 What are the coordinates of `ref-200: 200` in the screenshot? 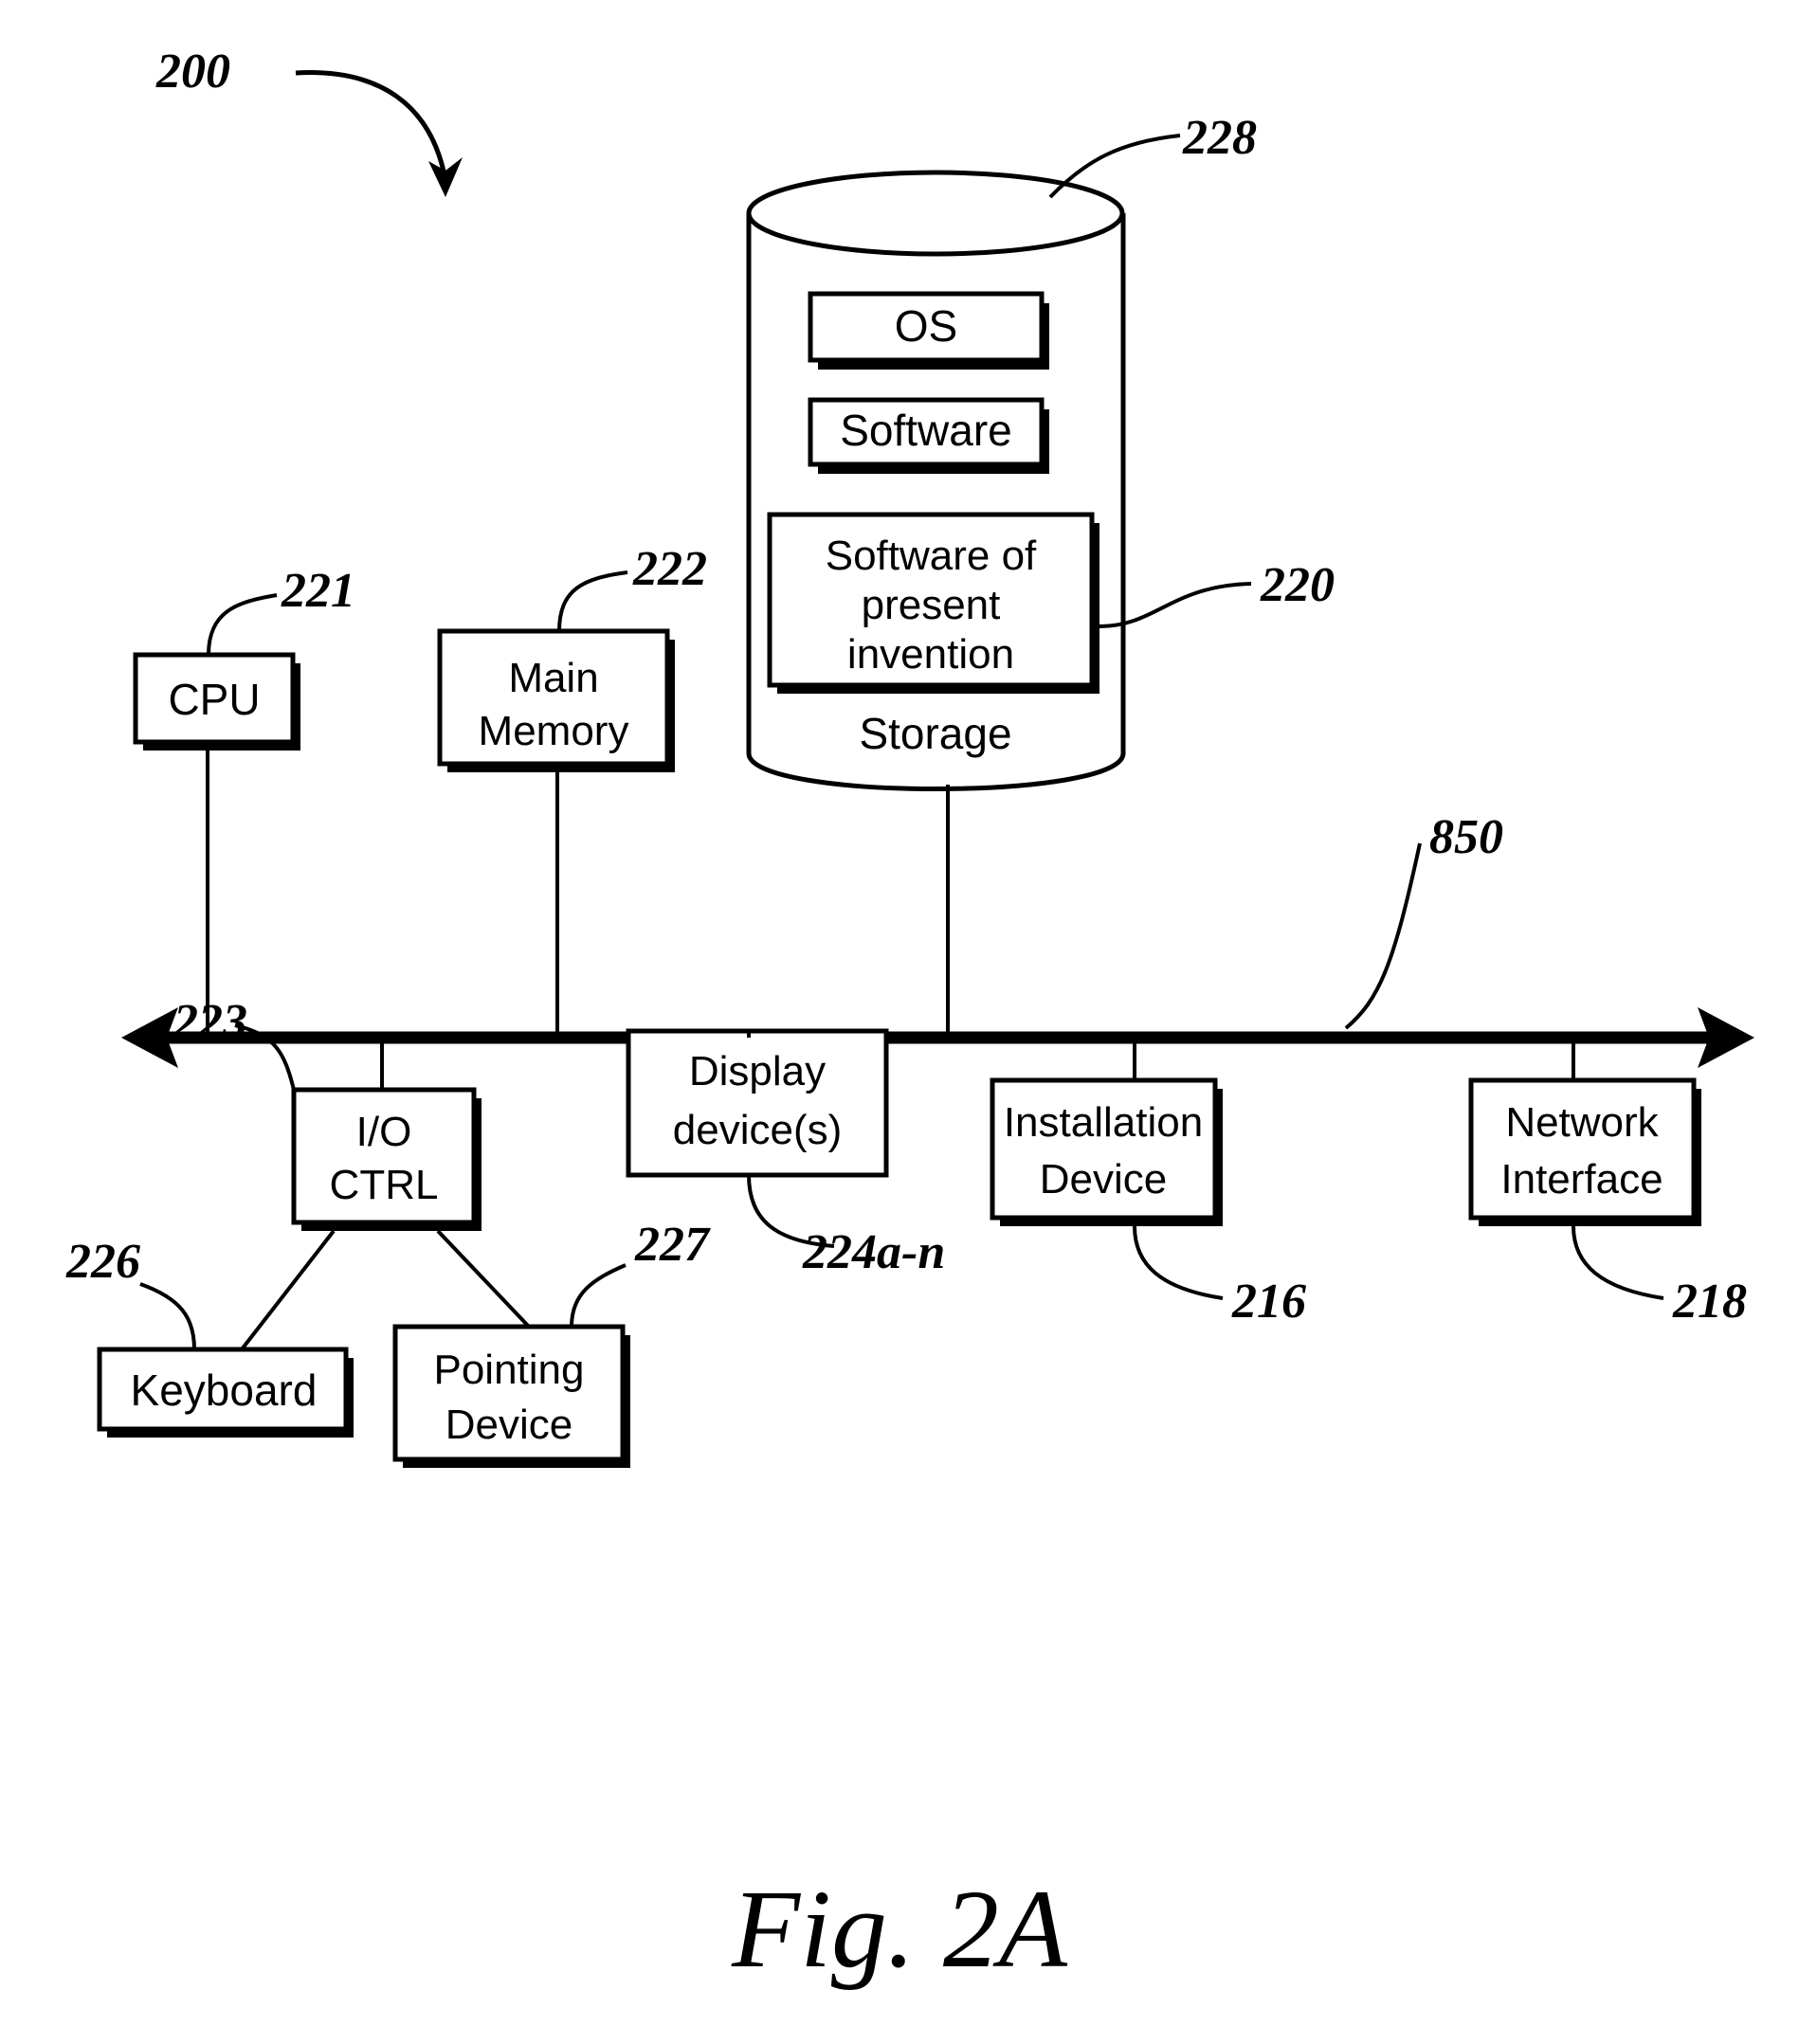 It's located at (192, 72).